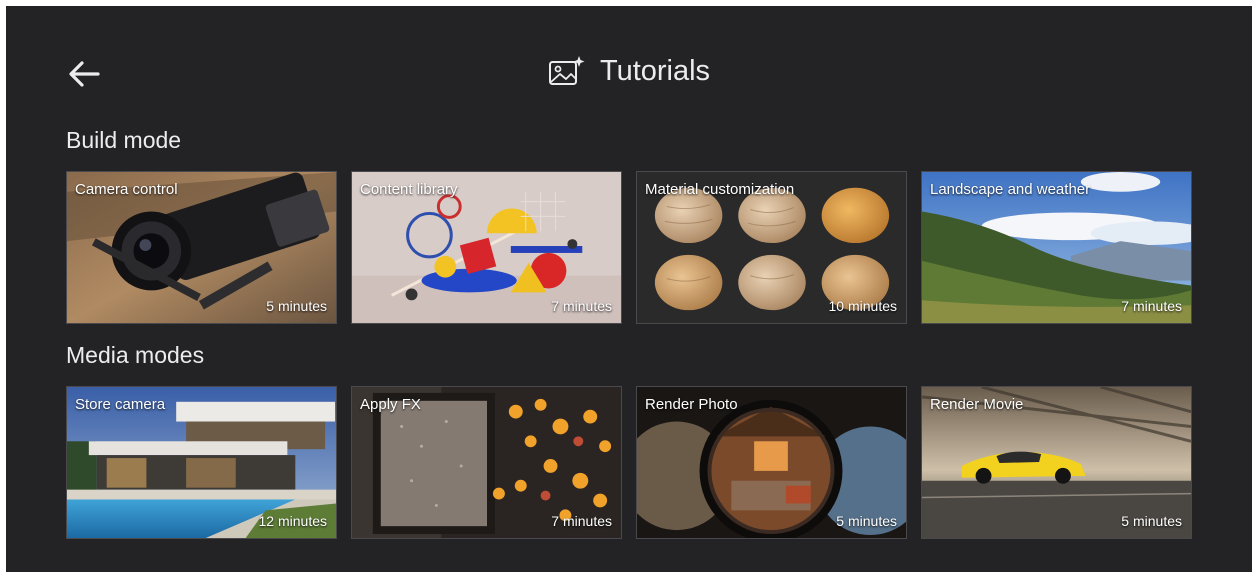 The height and width of the screenshot is (576, 1253). What do you see at coordinates (486, 462) in the screenshot?
I see `tutorial-card-apply-fx: Apply FX 7 minutes` at bounding box center [486, 462].